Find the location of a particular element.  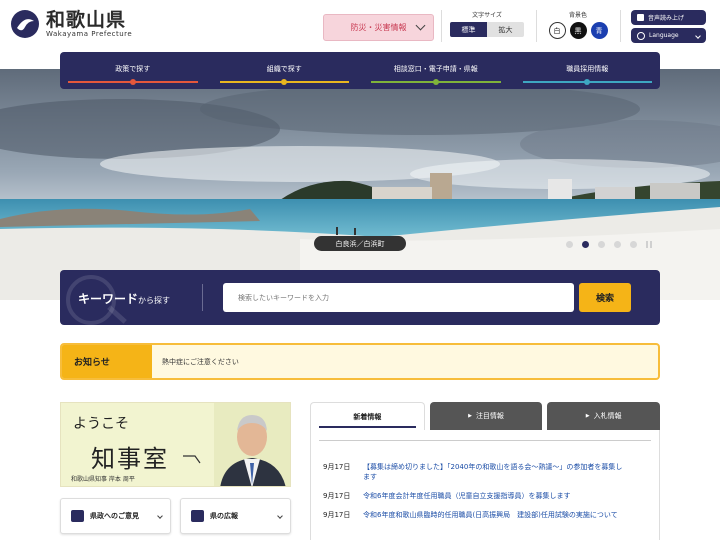

notice-link: 熱中症にご注意ください is located at coordinates (195, 361).